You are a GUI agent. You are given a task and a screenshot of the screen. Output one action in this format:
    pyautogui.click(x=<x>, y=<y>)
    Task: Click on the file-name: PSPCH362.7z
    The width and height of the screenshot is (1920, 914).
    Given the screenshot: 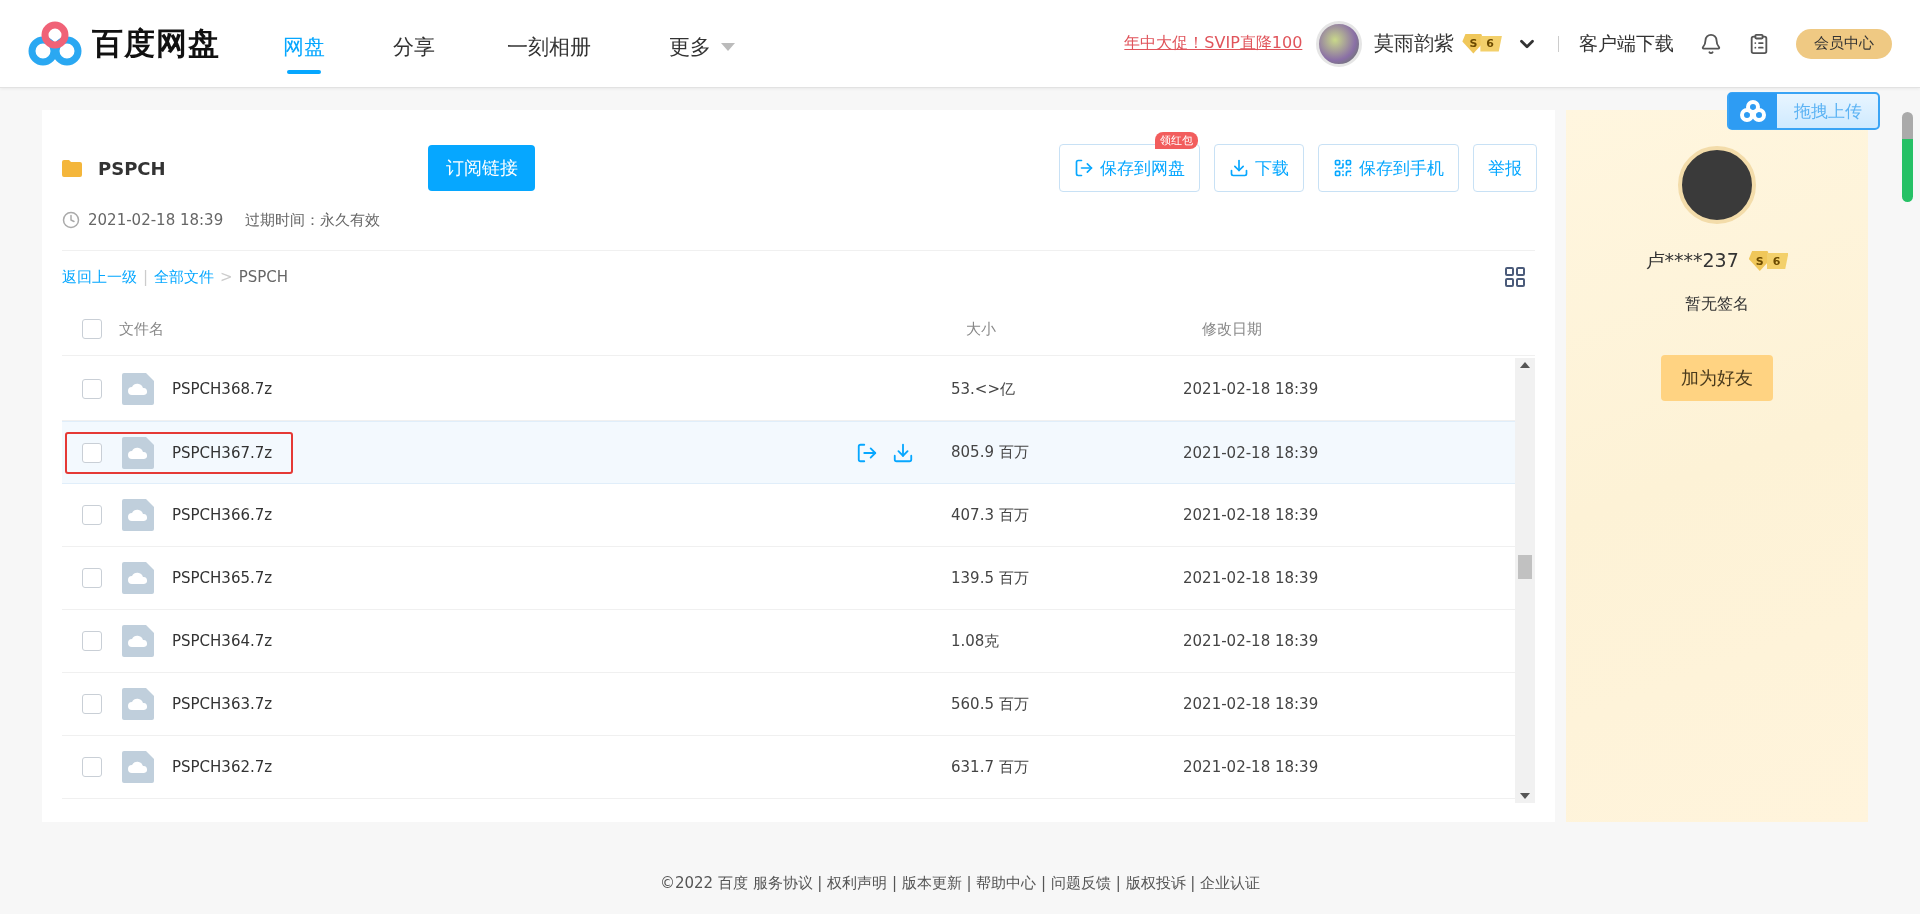 What is the action you would take?
    pyautogui.click(x=514, y=767)
    